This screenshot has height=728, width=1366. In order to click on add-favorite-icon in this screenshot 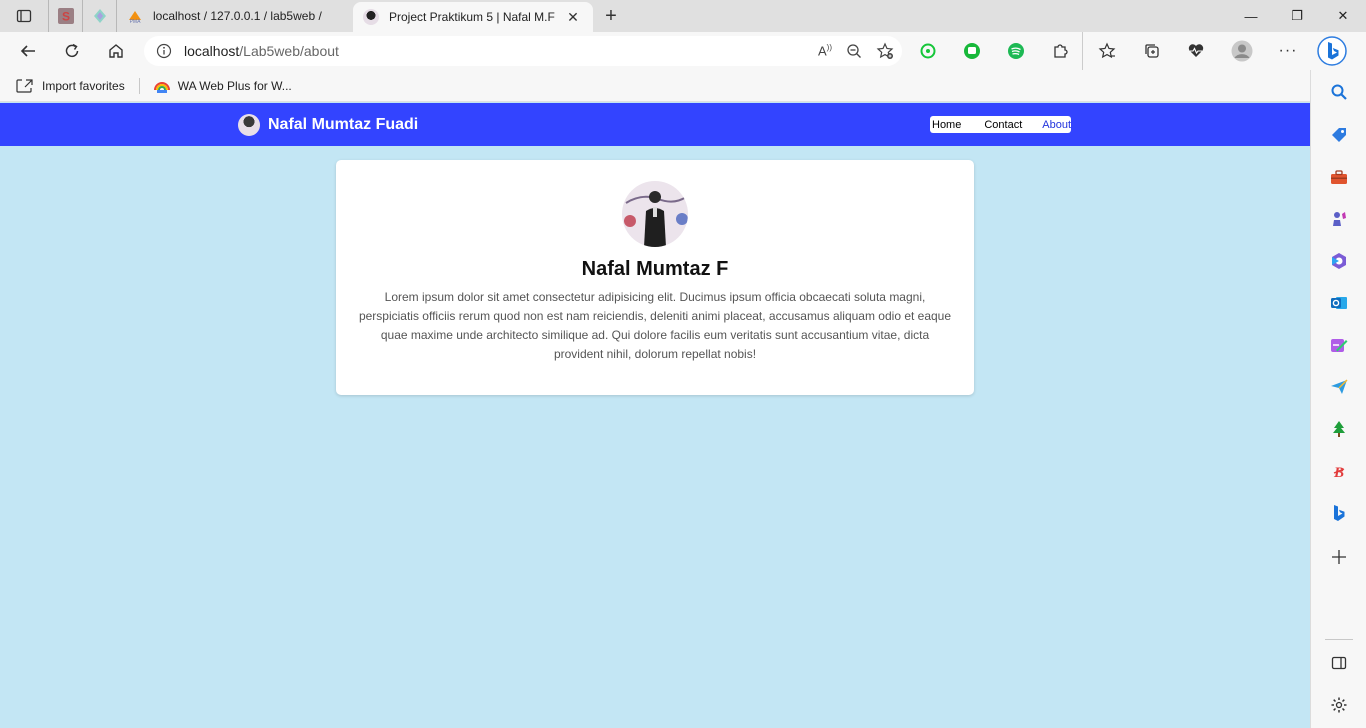, I will do `click(885, 51)`.